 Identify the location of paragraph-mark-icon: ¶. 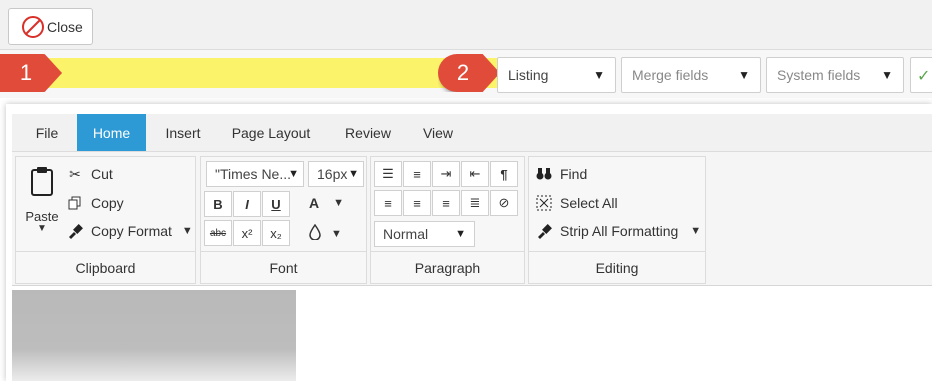
(504, 174).